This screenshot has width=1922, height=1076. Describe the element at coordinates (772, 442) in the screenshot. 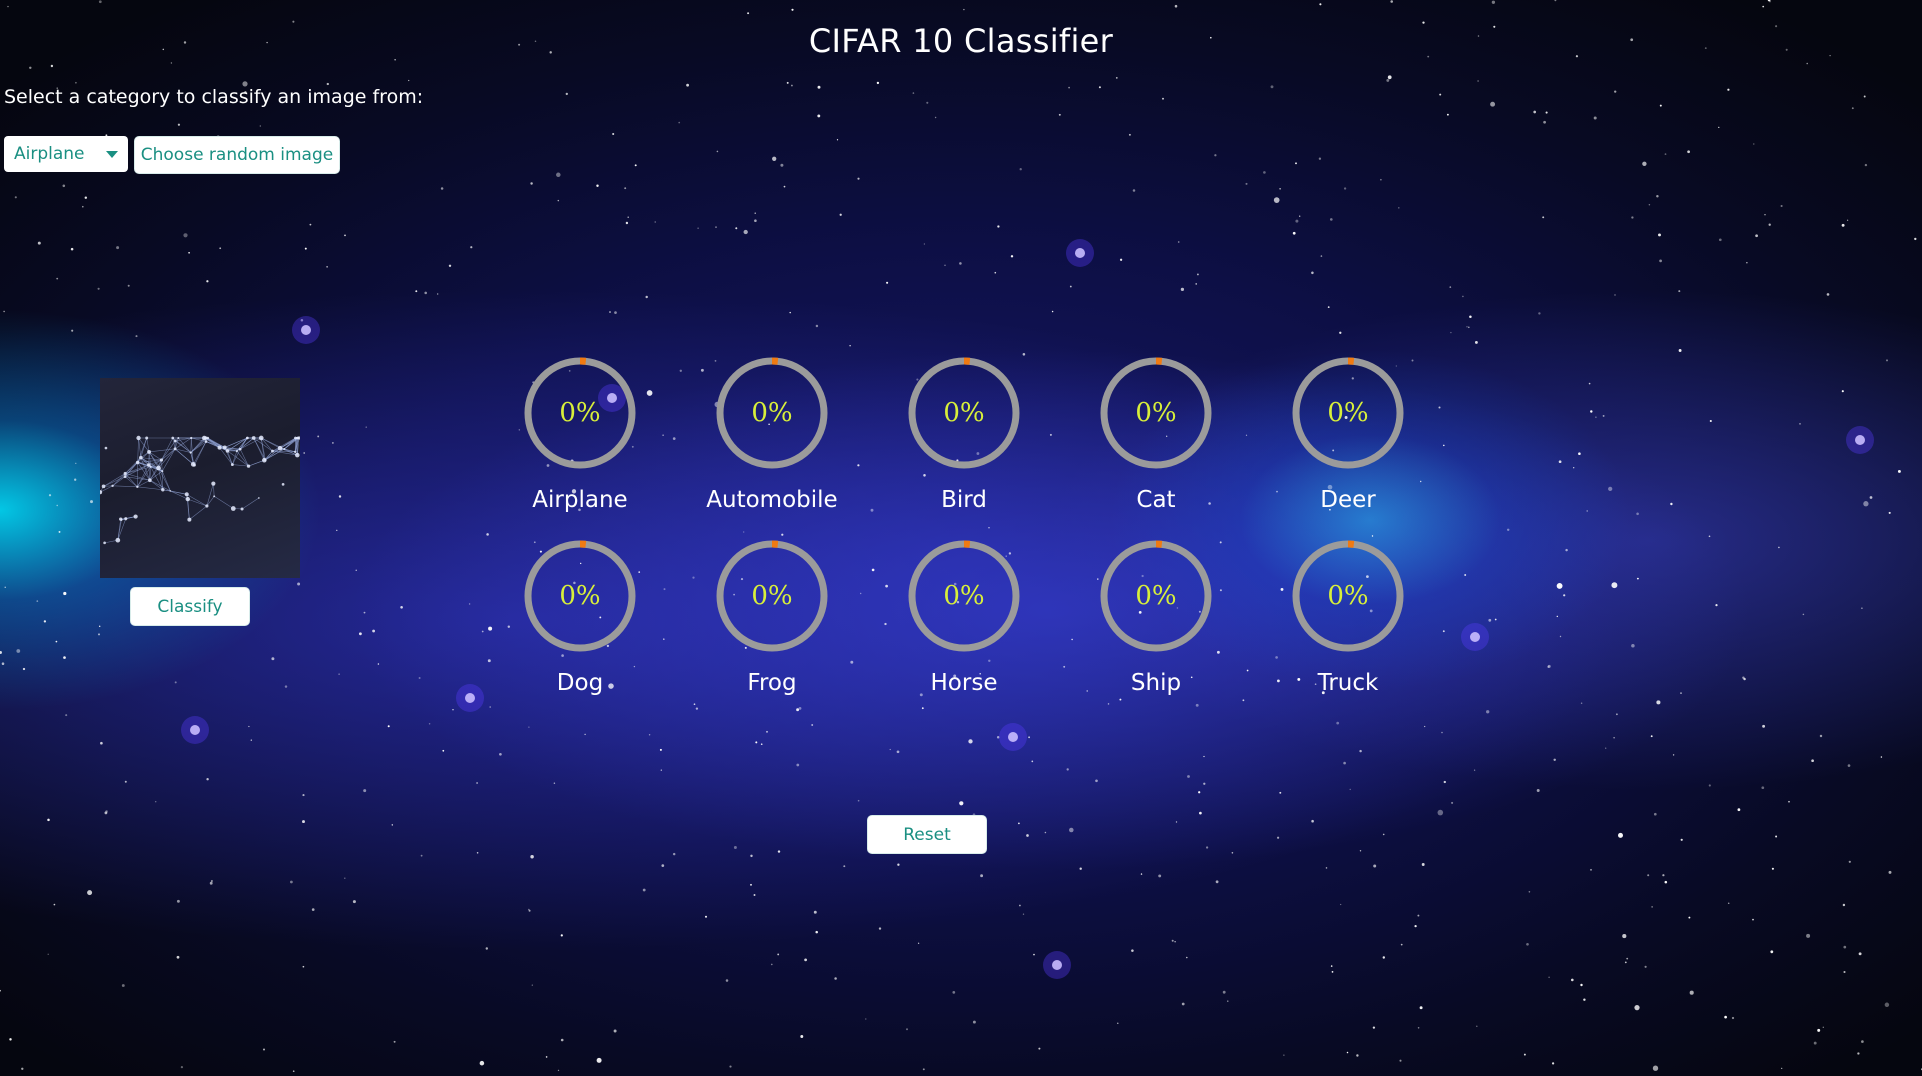

I see `gauge-automobile: 0% Automobile` at that location.